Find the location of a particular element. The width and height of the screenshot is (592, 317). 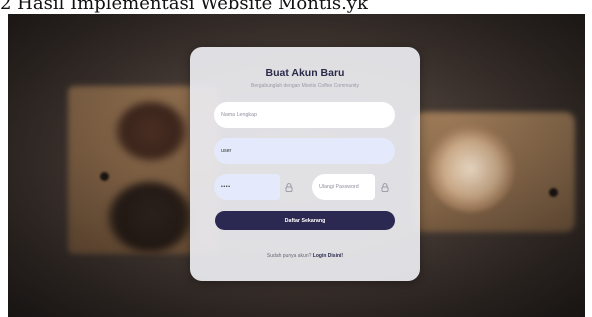

register-button: Daftar Sekarang is located at coordinates (305, 220).